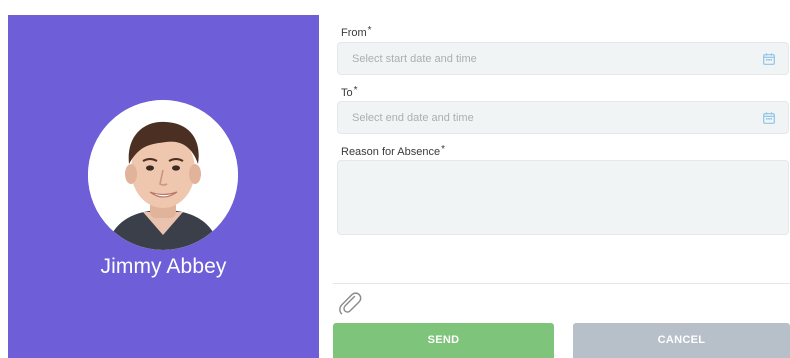 Image resolution: width=790 pixels, height=358 pixels. What do you see at coordinates (347, 93) in the screenshot?
I see `to-label-text: To` at bounding box center [347, 93].